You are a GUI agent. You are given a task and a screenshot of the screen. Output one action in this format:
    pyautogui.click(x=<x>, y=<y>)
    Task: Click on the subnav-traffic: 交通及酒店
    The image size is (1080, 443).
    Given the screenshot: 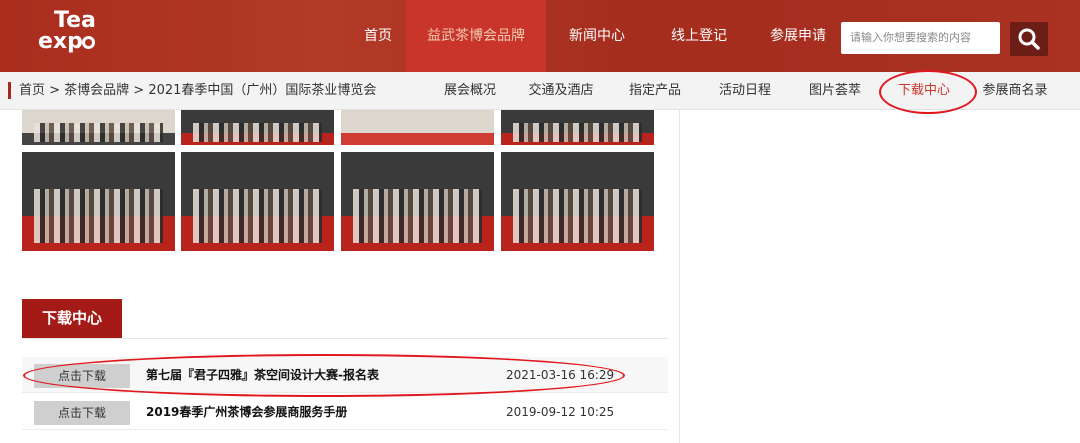 What is the action you would take?
    pyautogui.click(x=561, y=91)
    